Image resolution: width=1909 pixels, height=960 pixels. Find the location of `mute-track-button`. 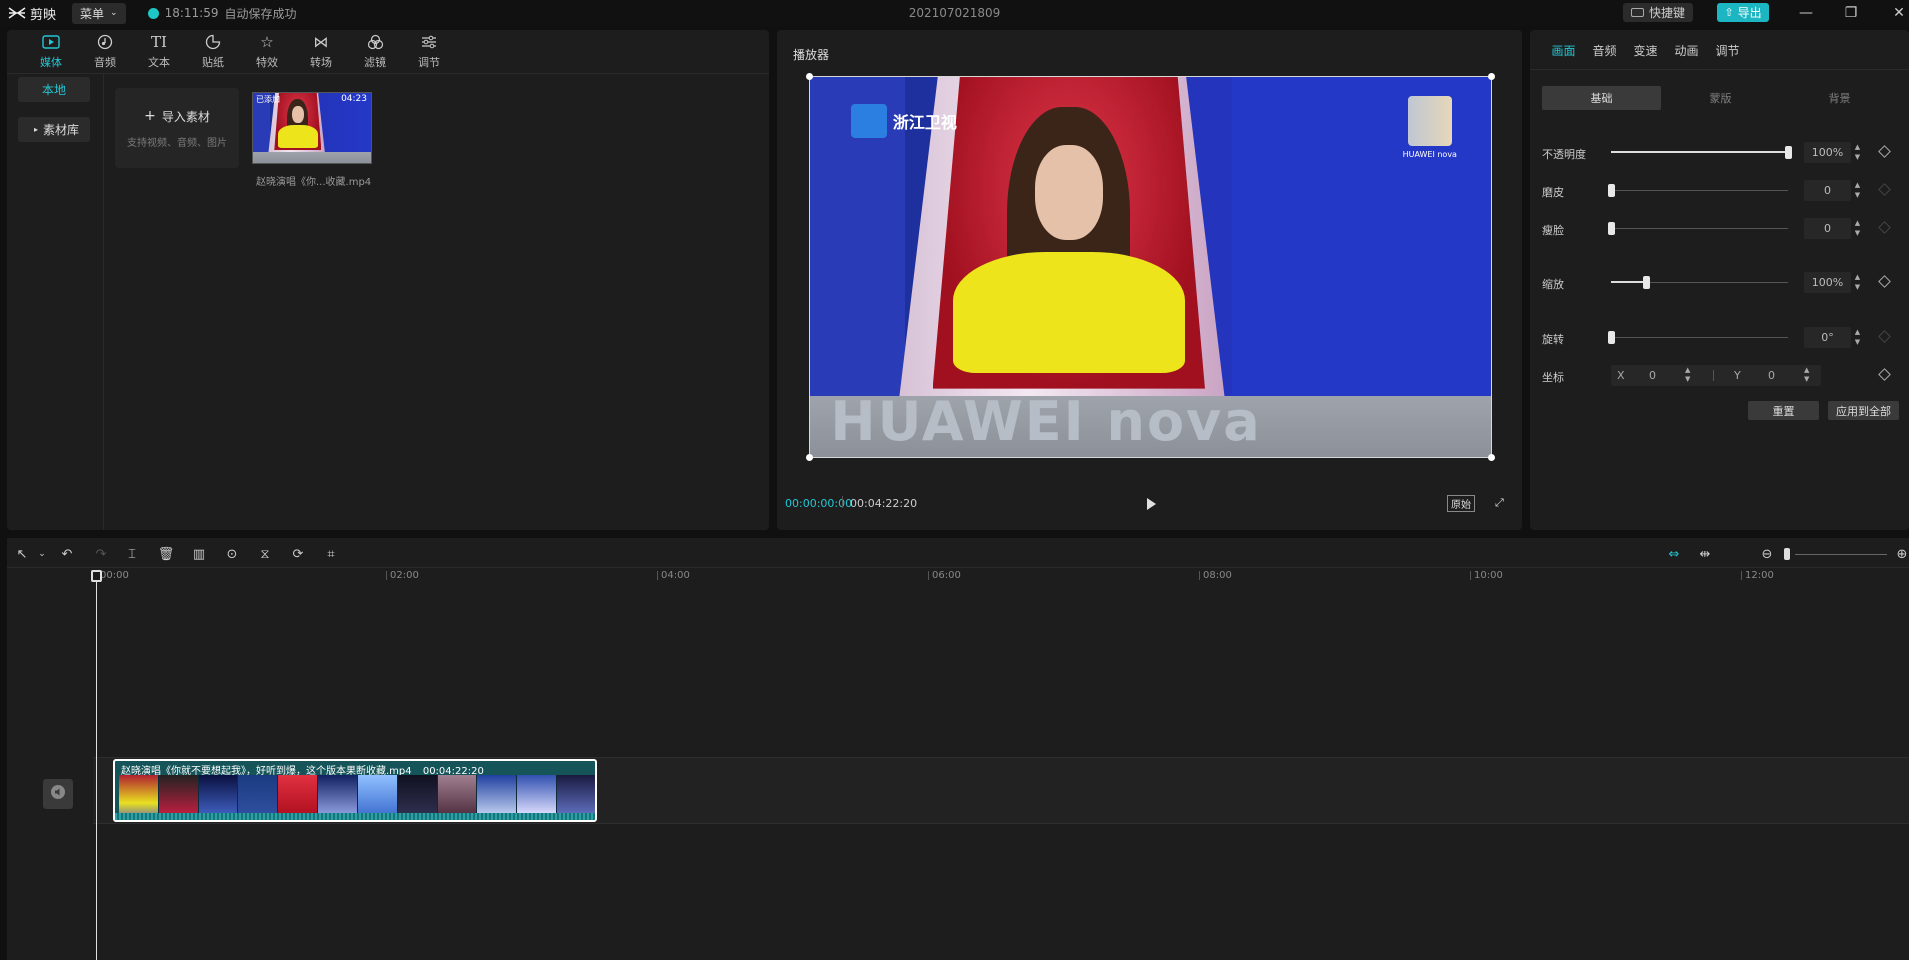

mute-track-button is located at coordinates (58, 794).